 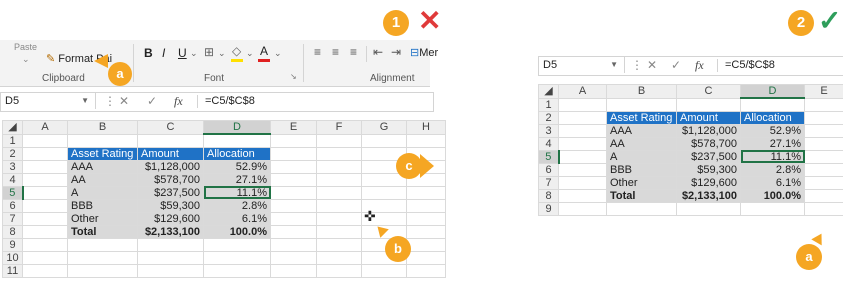 I want to click on table-cell: Other, so click(x=641, y=182).